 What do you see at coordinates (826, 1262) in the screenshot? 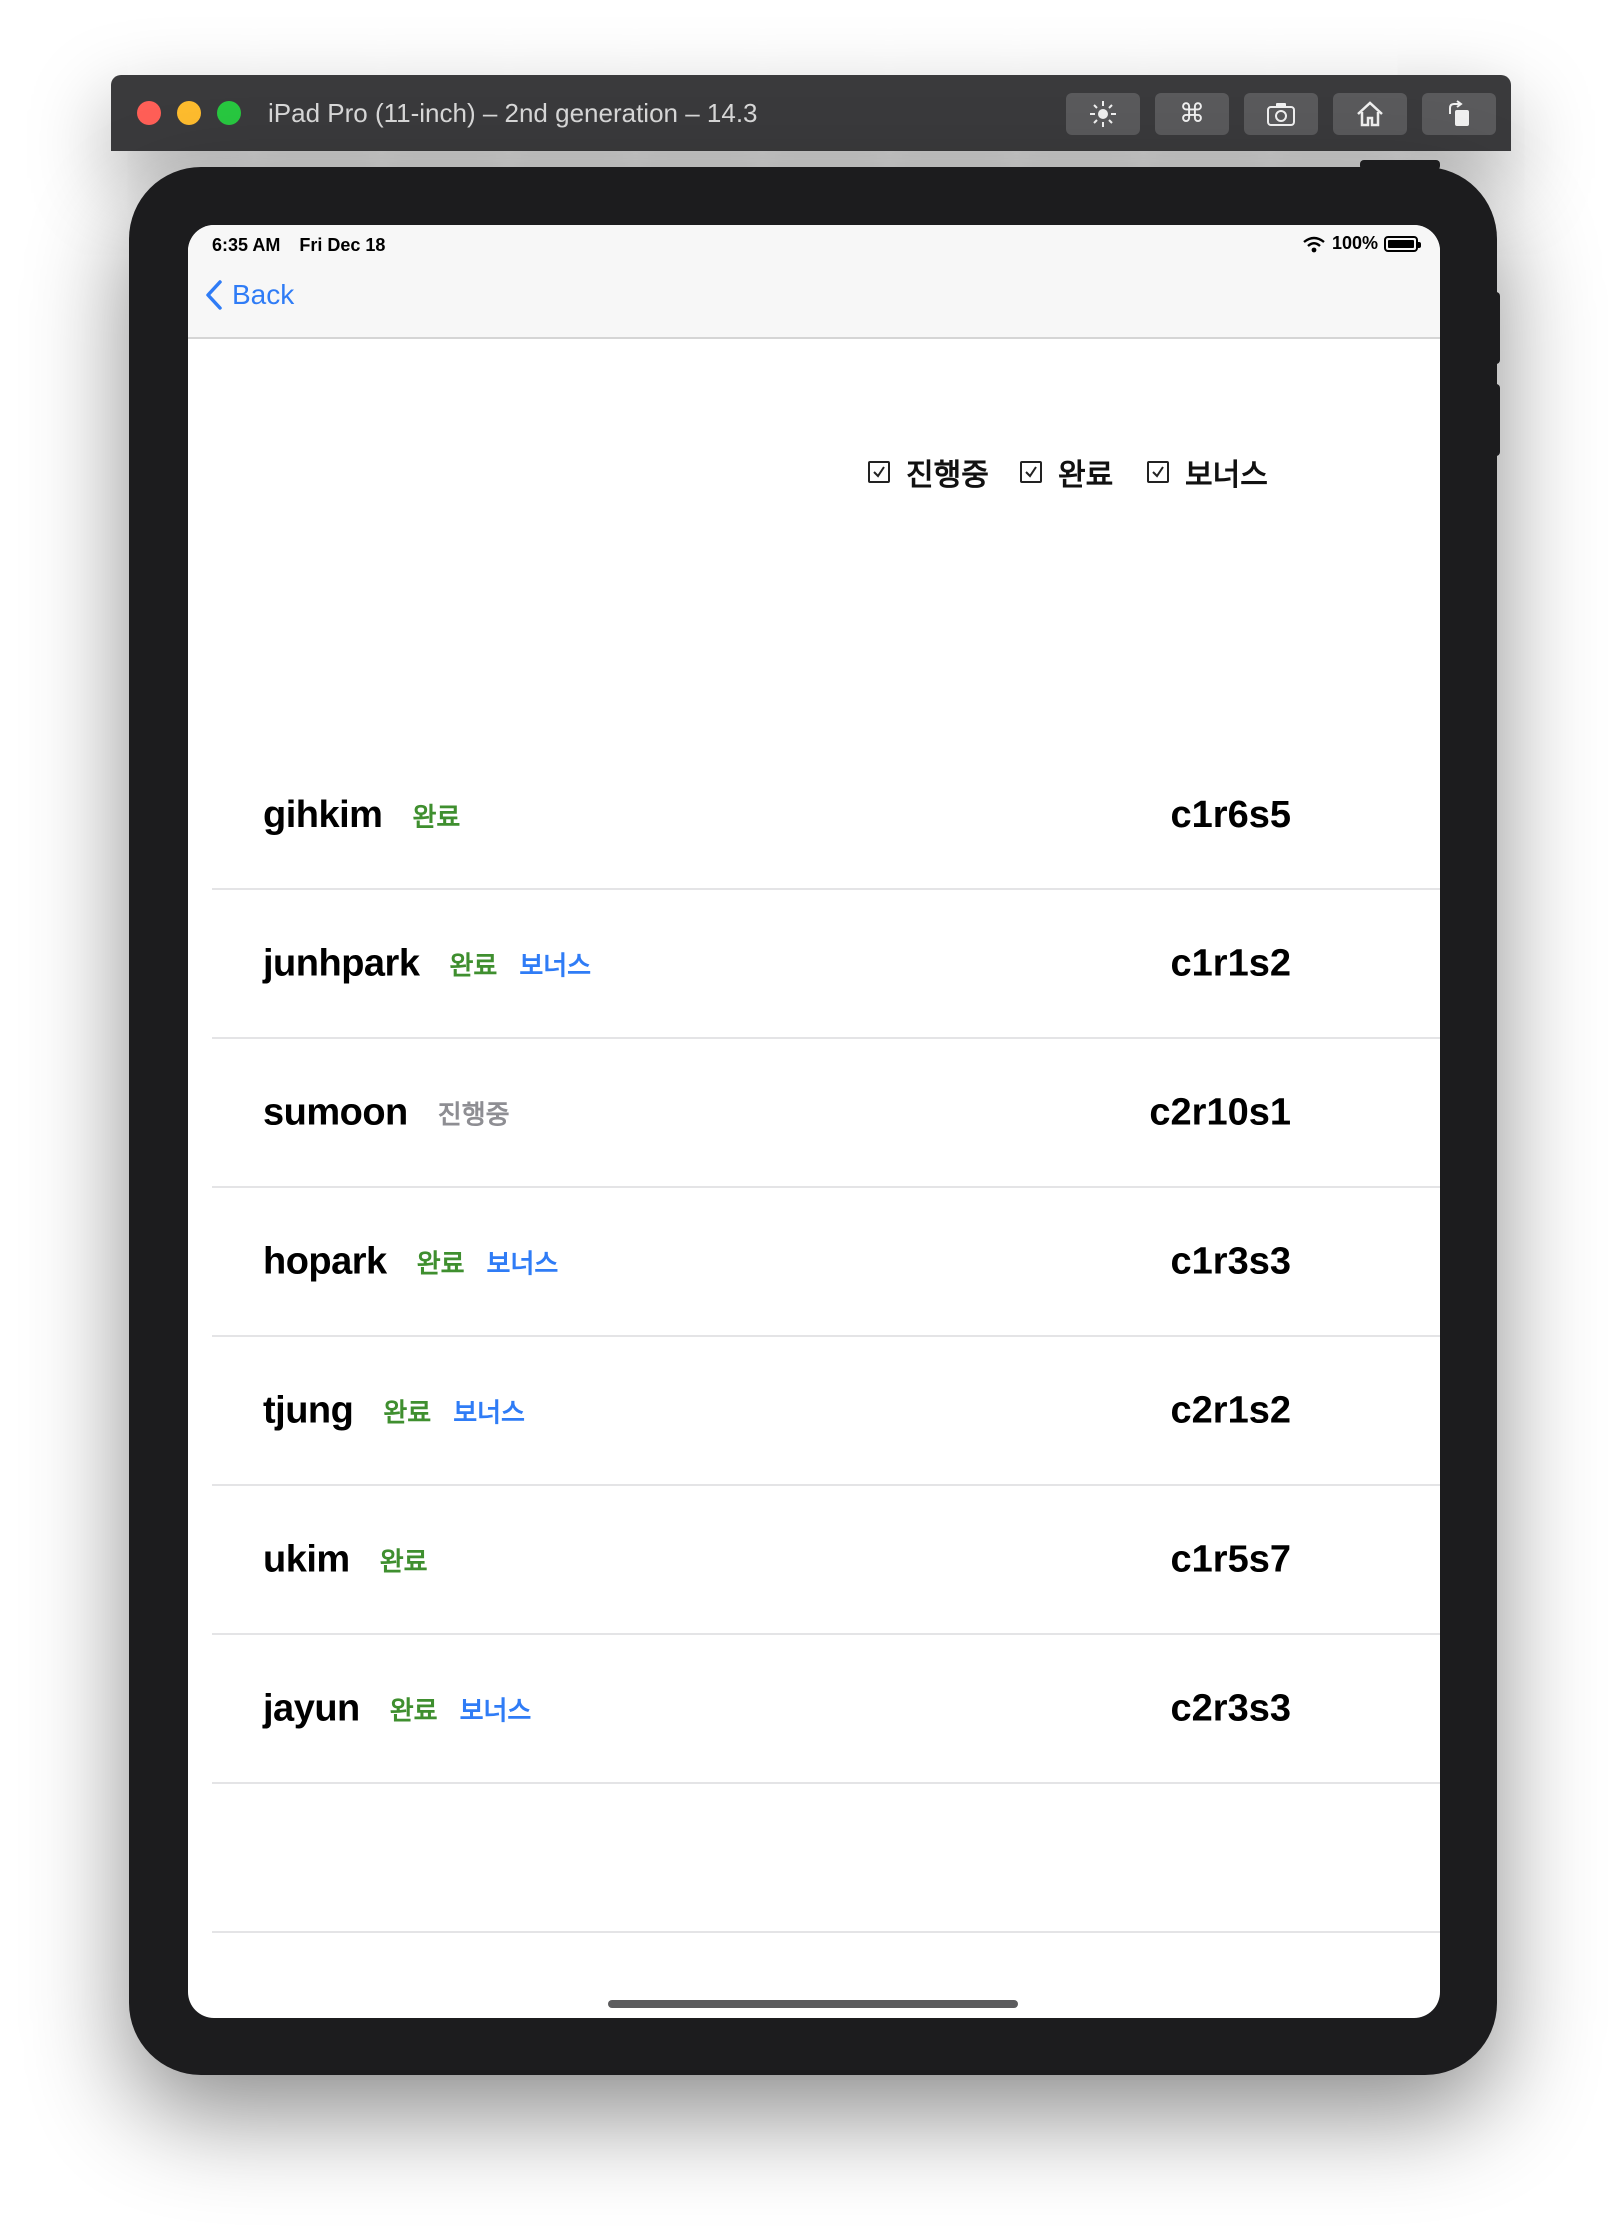
I see `list-item: hopark 완료 보너스 c1r3s3` at bounding box center [826, 1262].